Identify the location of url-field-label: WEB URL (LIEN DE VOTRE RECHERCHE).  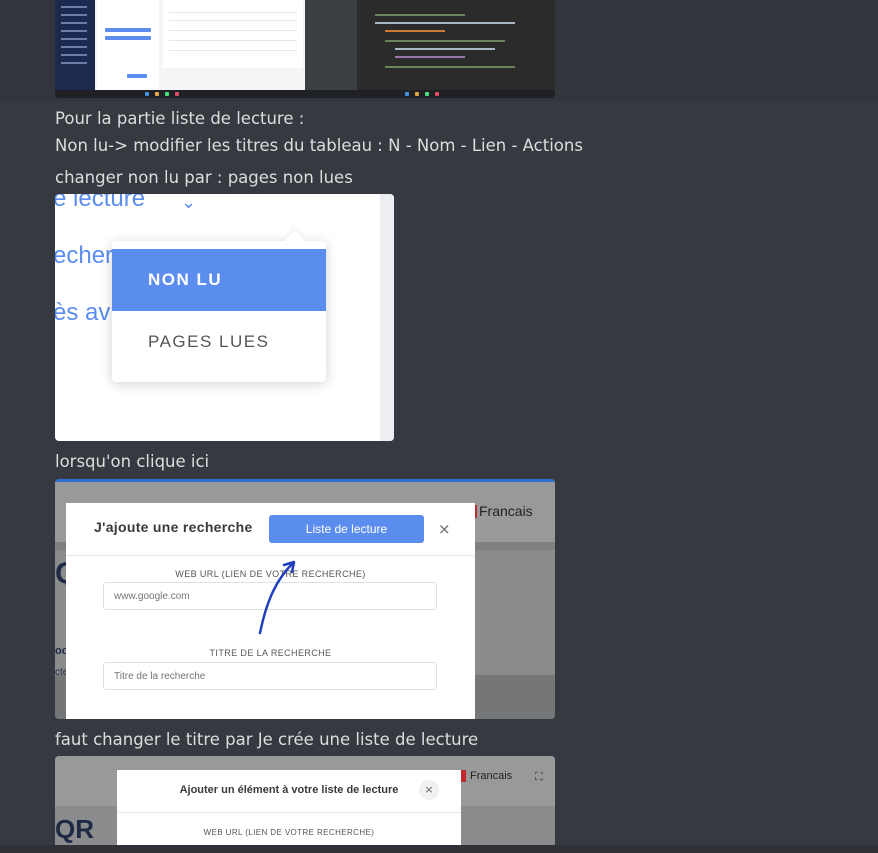
(289, 832).